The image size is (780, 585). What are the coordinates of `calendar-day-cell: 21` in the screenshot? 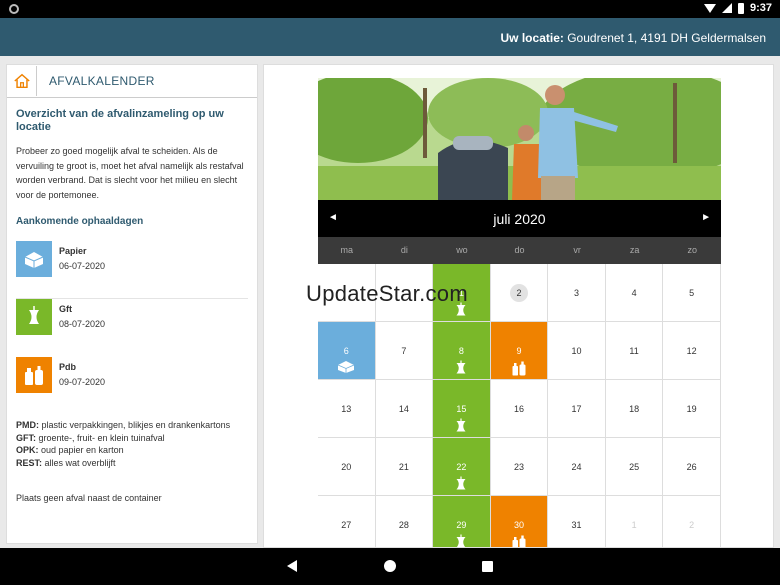 It's located at (404, 467).